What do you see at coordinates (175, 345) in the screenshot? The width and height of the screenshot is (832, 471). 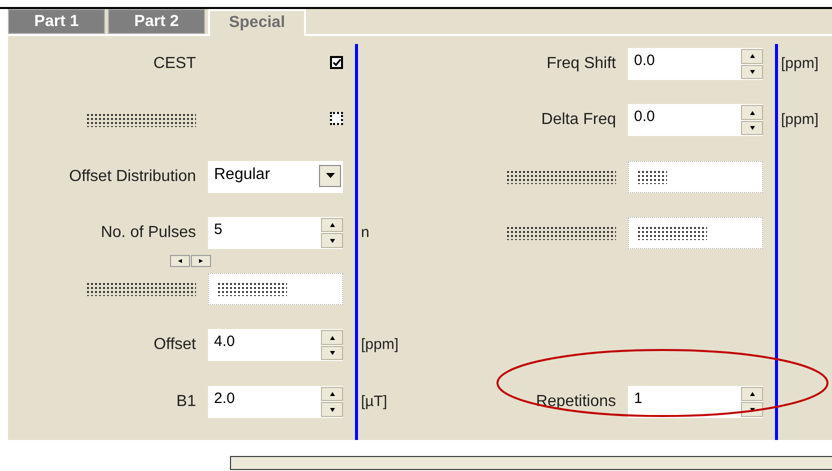 I see `field-label: Offset` at bounding box center [175, 345].